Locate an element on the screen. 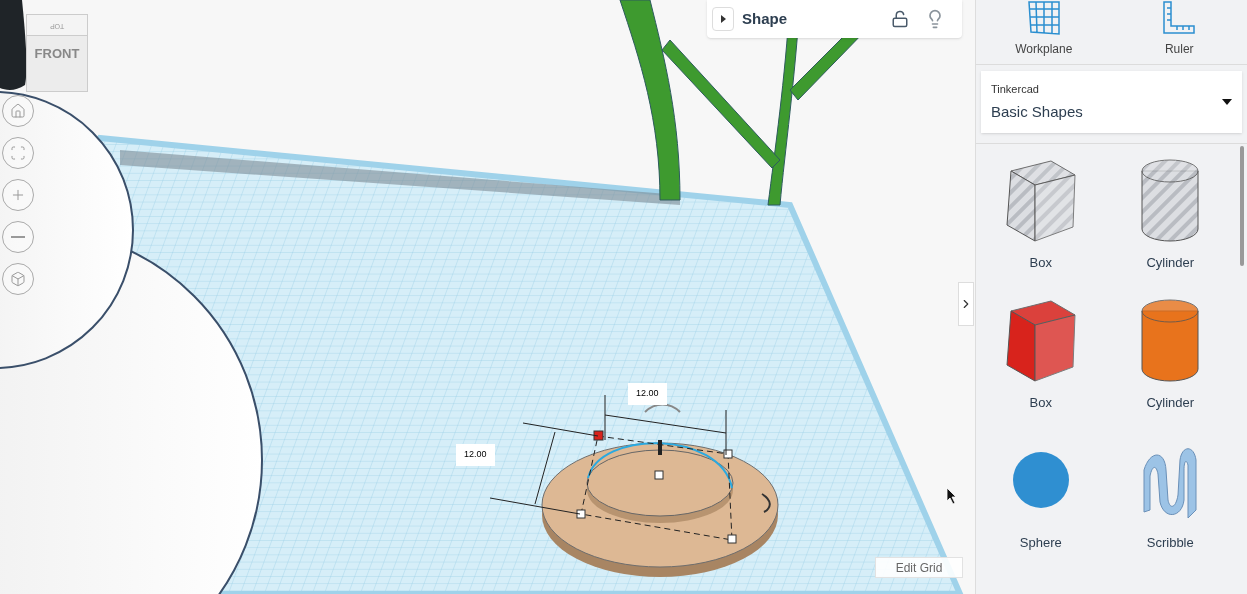 This screenshot has height=594, width=1247. panel-title: Shape is located at coordinates (765, 18).